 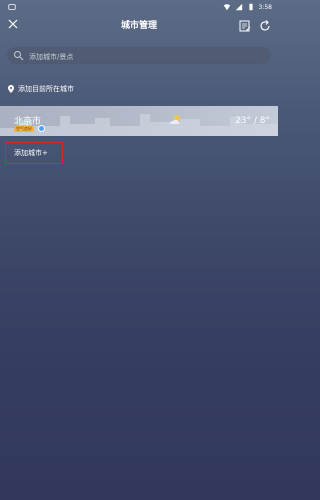 I want to click on current-location-icon, so click(x=41, y=128).